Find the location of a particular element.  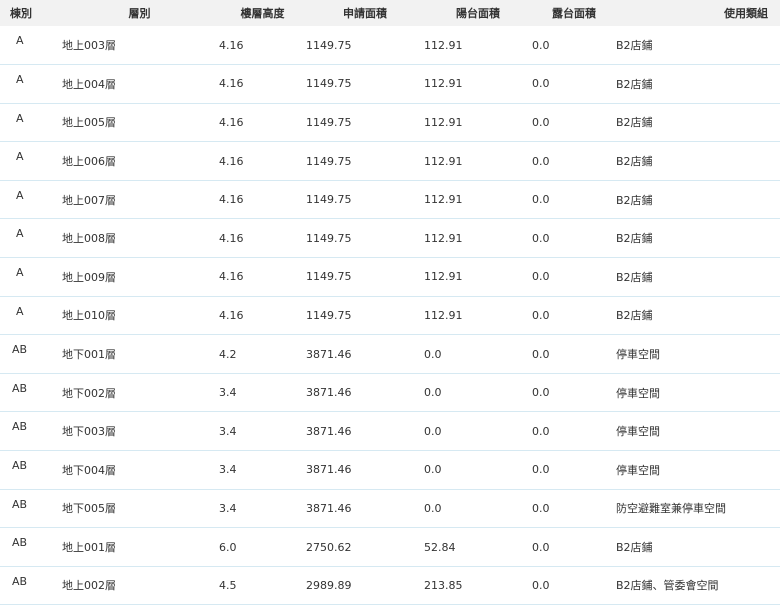

table-row: A 地上007層 4.16 1149.75 112.91 0.0 B2店鋪 is located at coordinates (390, 199).